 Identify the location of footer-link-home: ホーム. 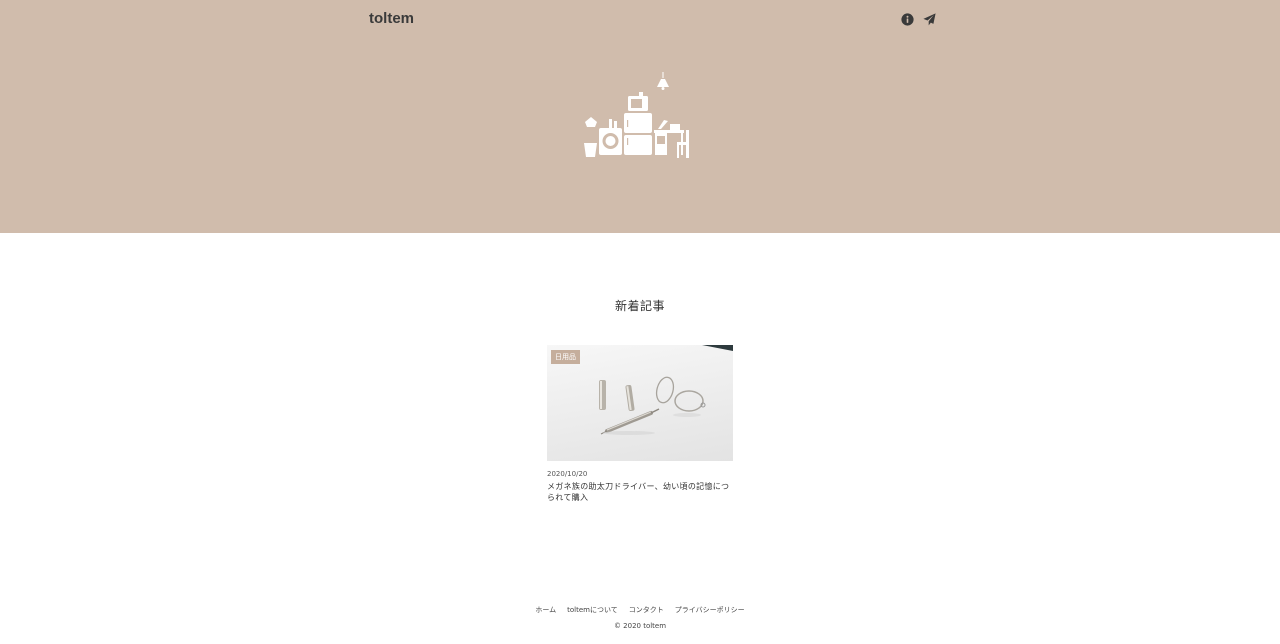
(545, 610).